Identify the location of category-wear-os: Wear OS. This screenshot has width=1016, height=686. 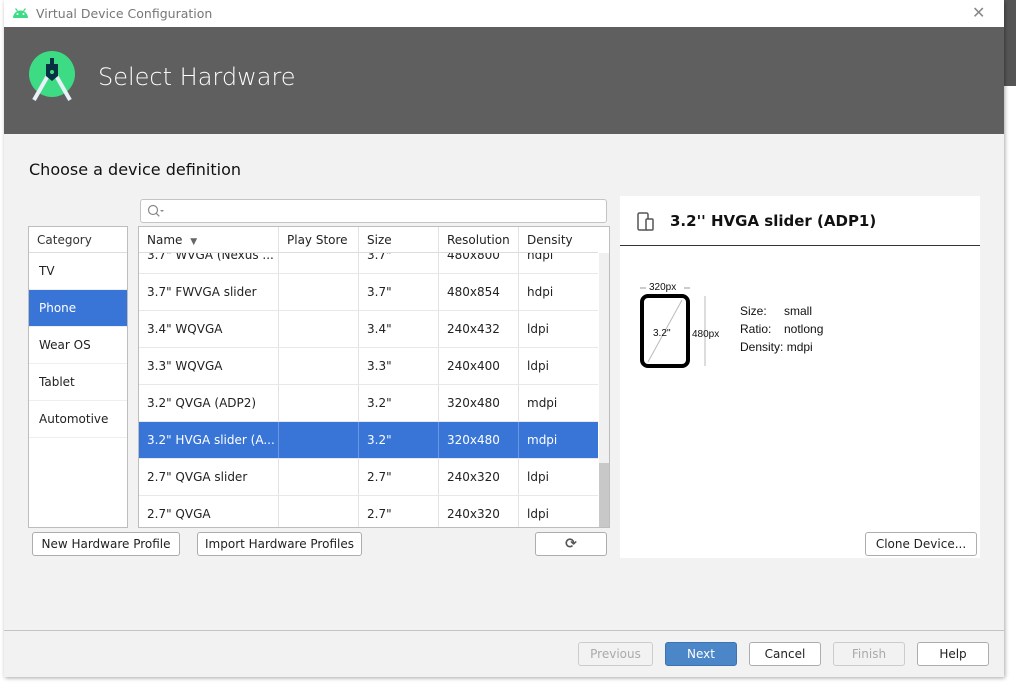
(78, 345).